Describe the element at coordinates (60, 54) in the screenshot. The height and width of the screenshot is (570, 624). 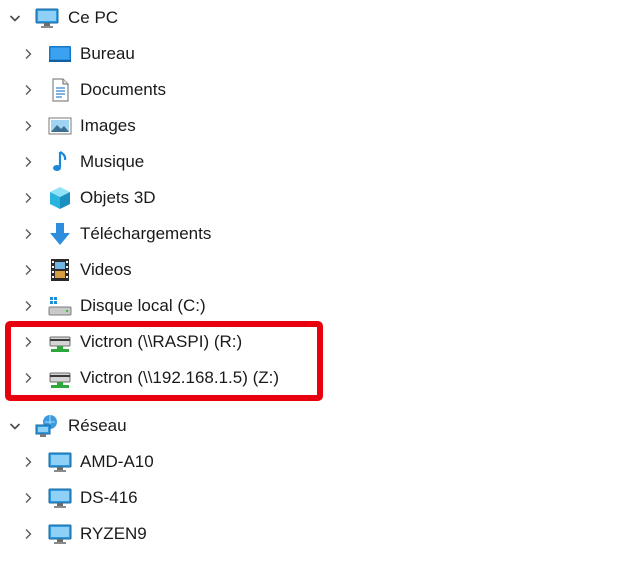
I see `desktop-folder-icon` at that location.